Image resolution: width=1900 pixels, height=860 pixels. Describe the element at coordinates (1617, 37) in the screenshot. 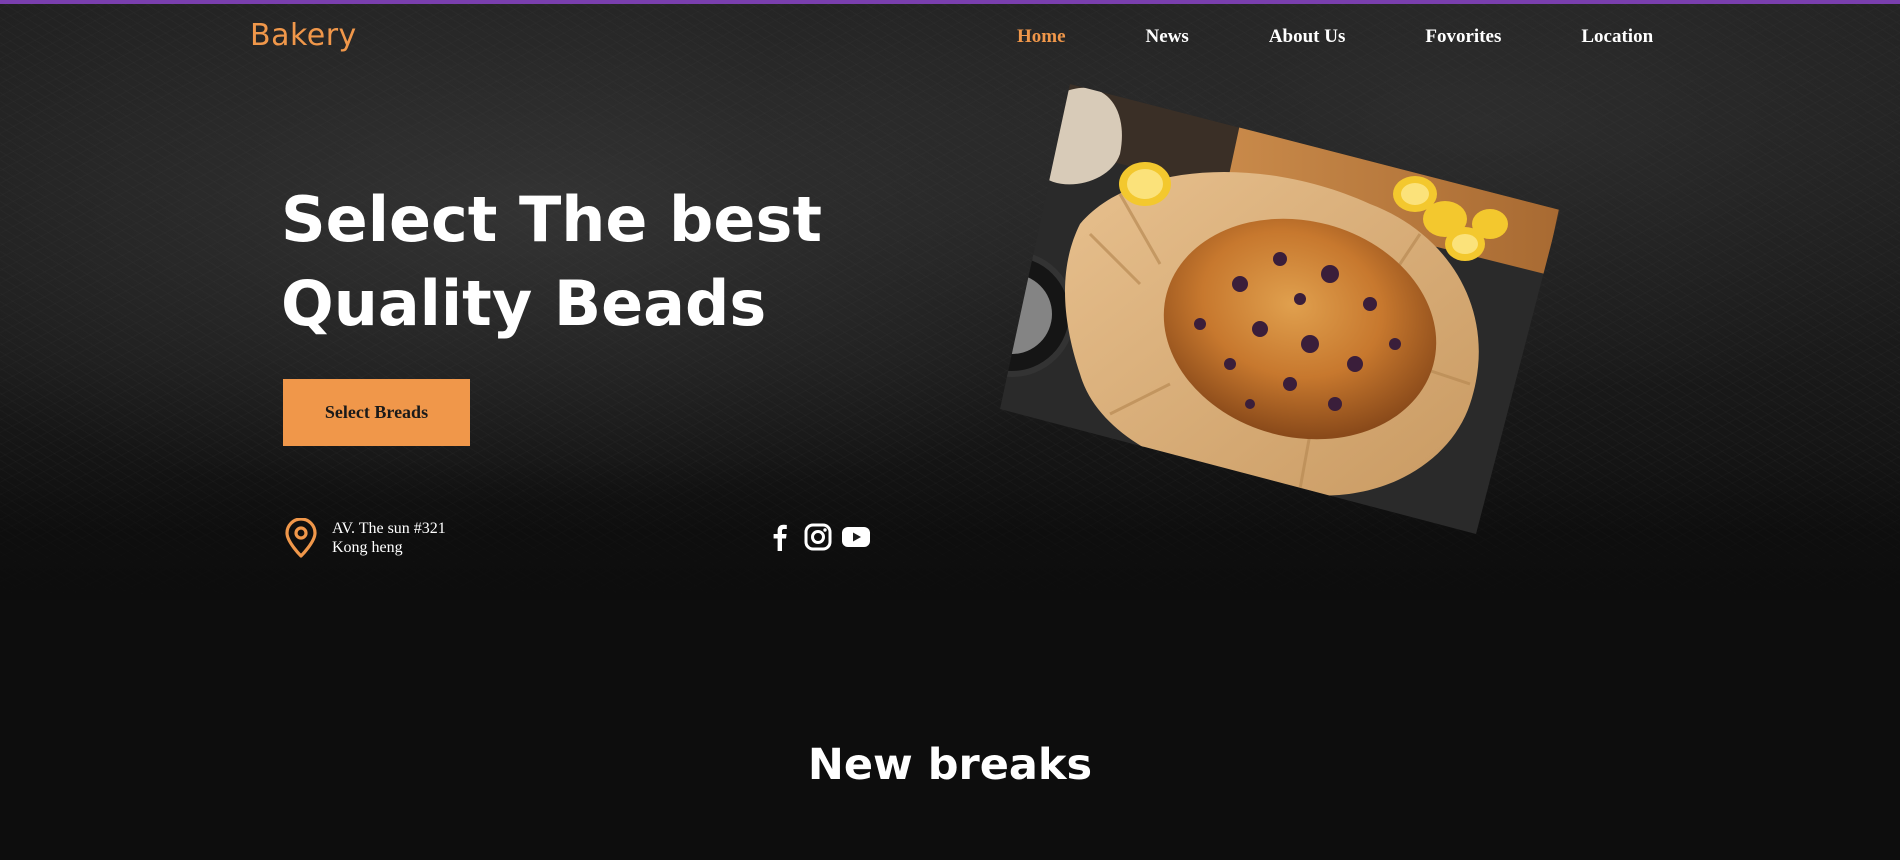

I see `nav-item-location: Location` at that location.